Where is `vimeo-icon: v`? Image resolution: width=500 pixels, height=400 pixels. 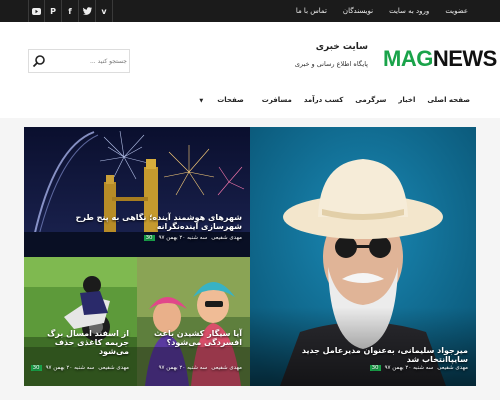
vimeo-icon: v is located at coordinates (104, 11).